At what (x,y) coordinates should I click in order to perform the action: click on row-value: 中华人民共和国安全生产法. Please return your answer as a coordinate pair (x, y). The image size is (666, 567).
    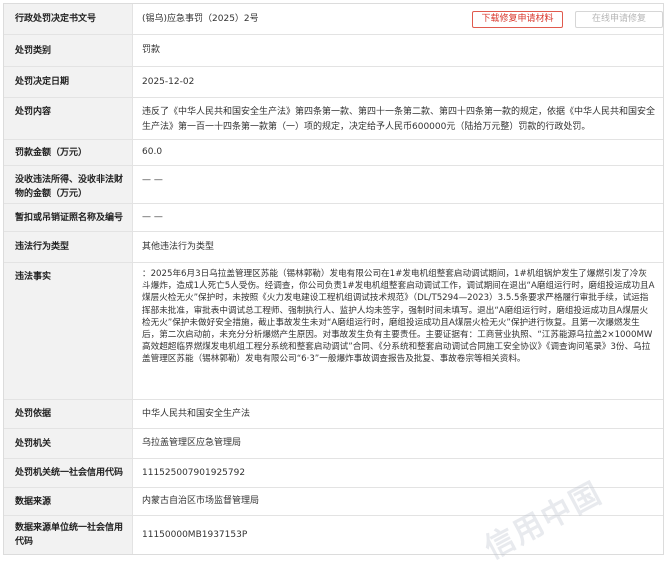
    Looking at the image, I should click on (196, 413).